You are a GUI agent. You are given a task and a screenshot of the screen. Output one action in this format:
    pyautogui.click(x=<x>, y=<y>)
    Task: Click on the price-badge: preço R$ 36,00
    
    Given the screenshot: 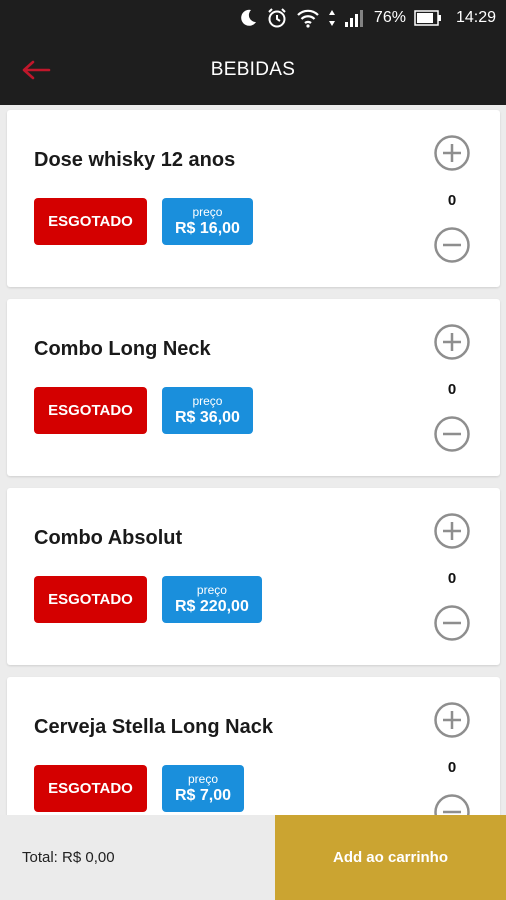 What is the action you would take?
    pyautogui.click(x=207, y=410)
    